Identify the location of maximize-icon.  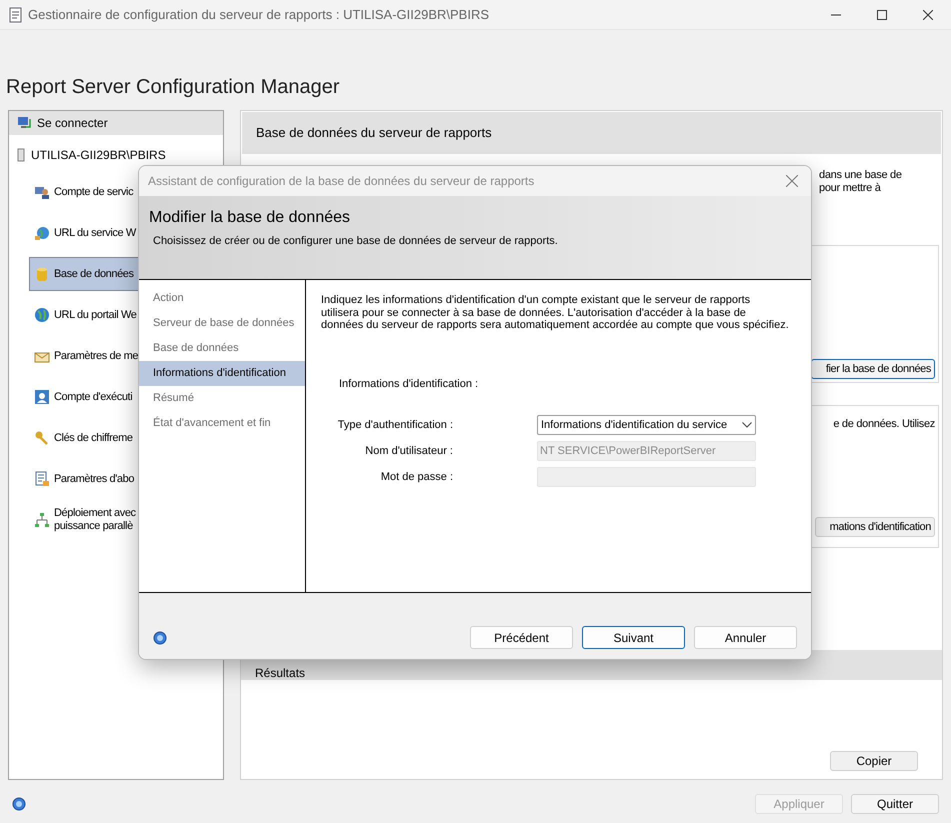
(882, 15).